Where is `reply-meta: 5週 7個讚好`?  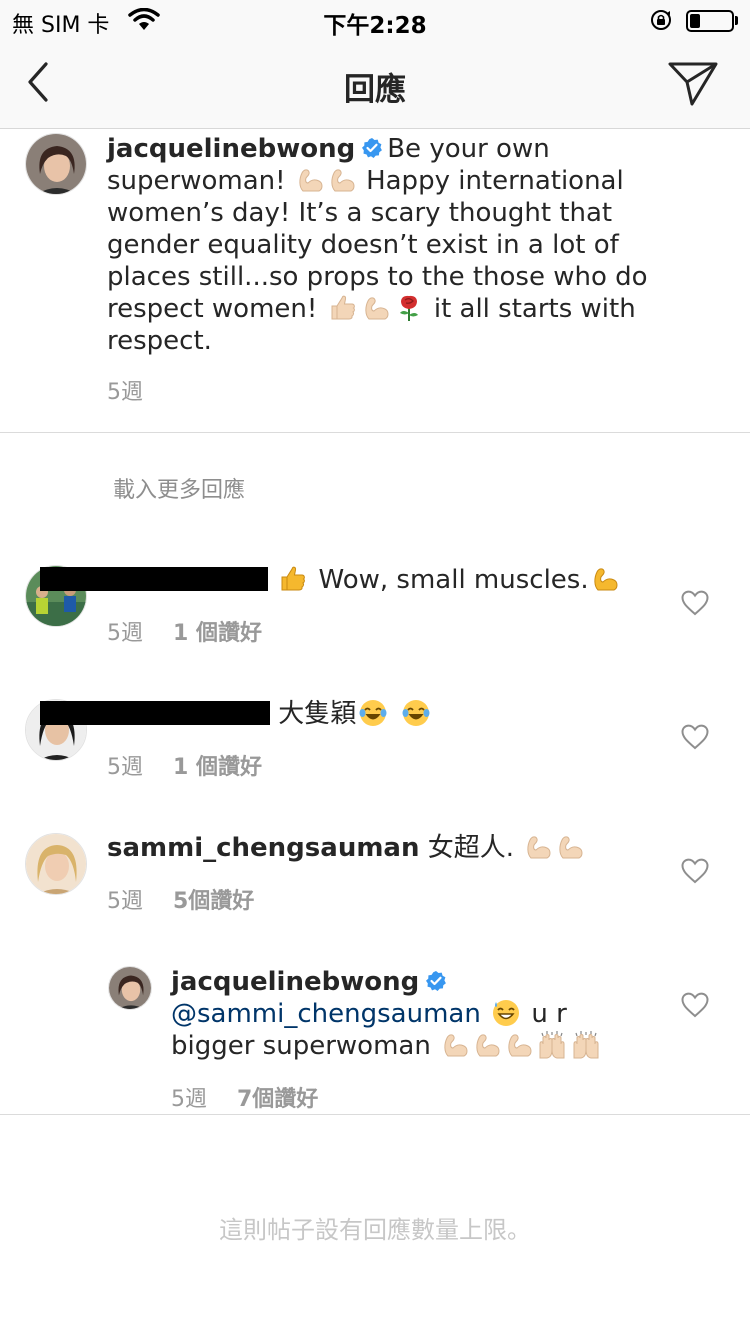 reply-meta: 5週 7個讚好 is located at coordinates (244, 1097).